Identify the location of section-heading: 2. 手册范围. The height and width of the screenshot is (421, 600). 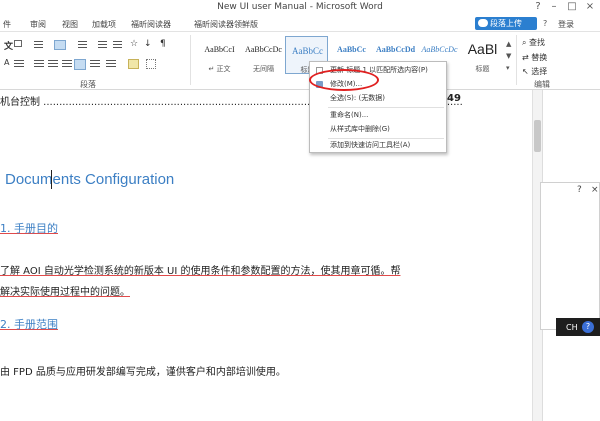
(29, 324).